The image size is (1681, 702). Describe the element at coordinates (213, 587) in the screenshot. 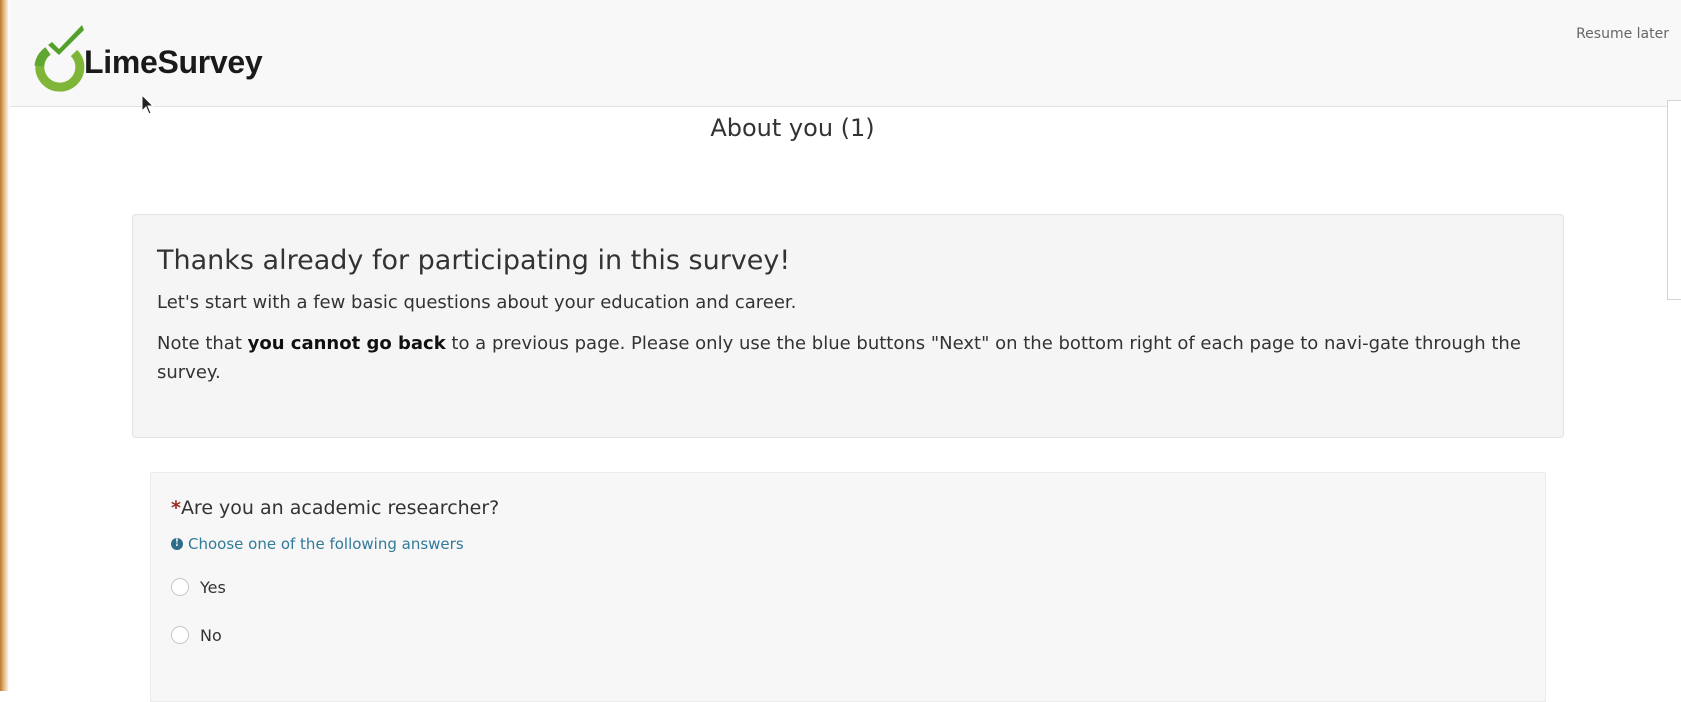

I see `answer-label-yes: Yes` at that location.